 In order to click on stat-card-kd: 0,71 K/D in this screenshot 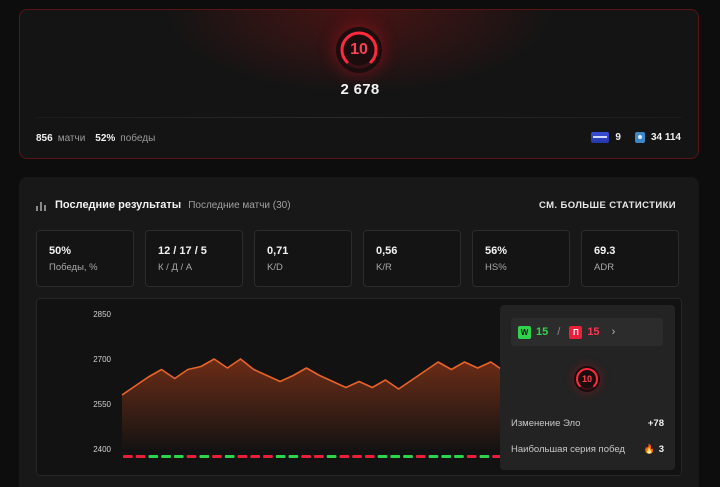, I will do `click(303, 258)`.